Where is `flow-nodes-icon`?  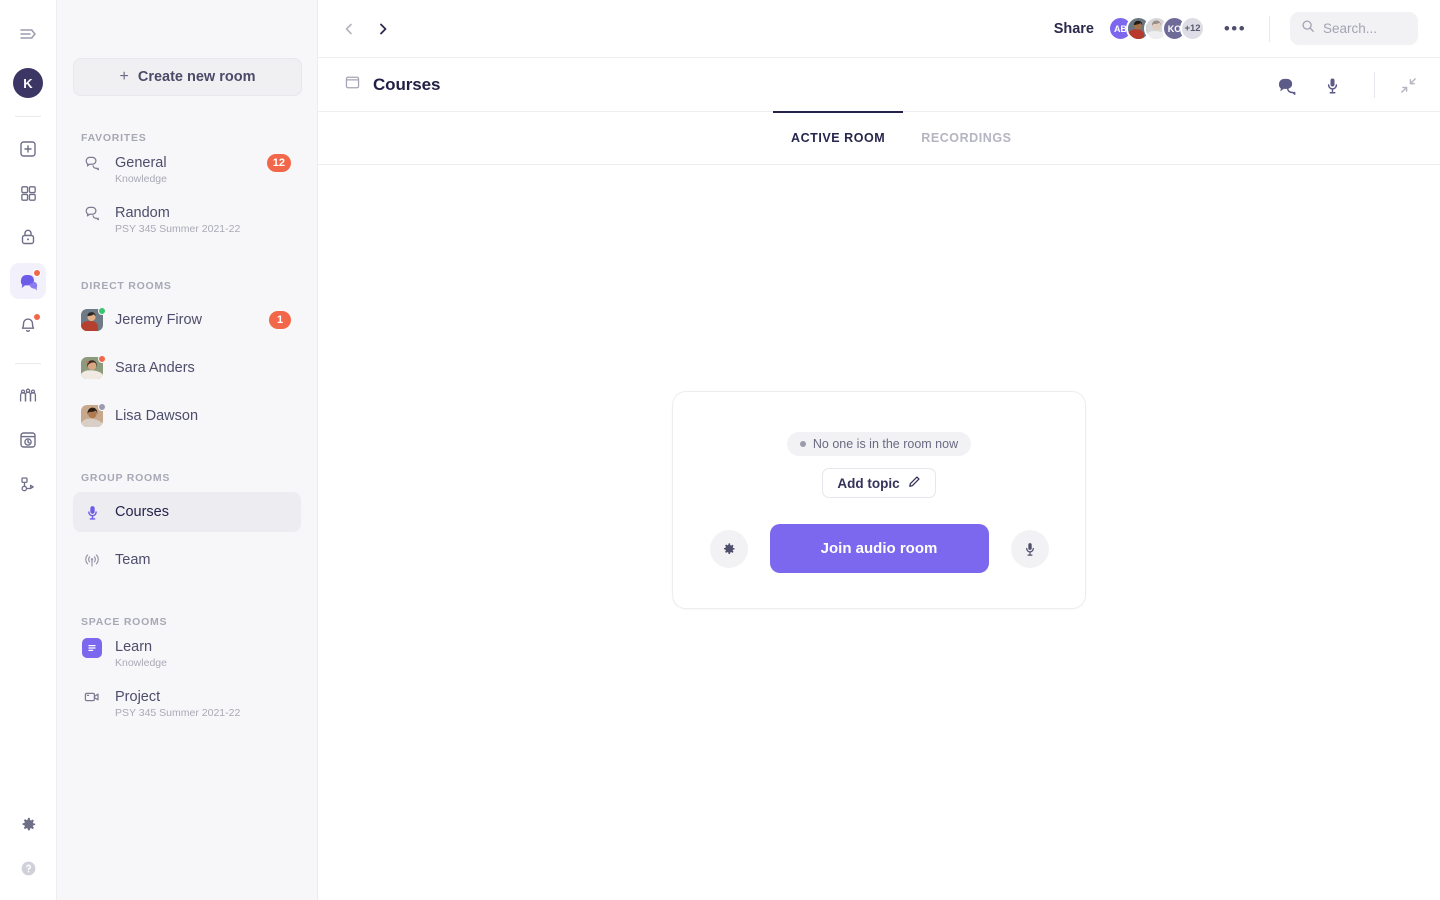 flow-nodes-icon is located at coordinates (28, 484).